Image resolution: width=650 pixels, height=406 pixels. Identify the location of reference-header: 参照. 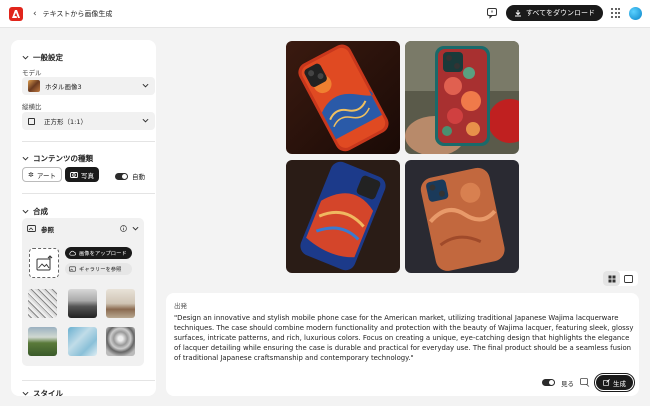
(40, 229).